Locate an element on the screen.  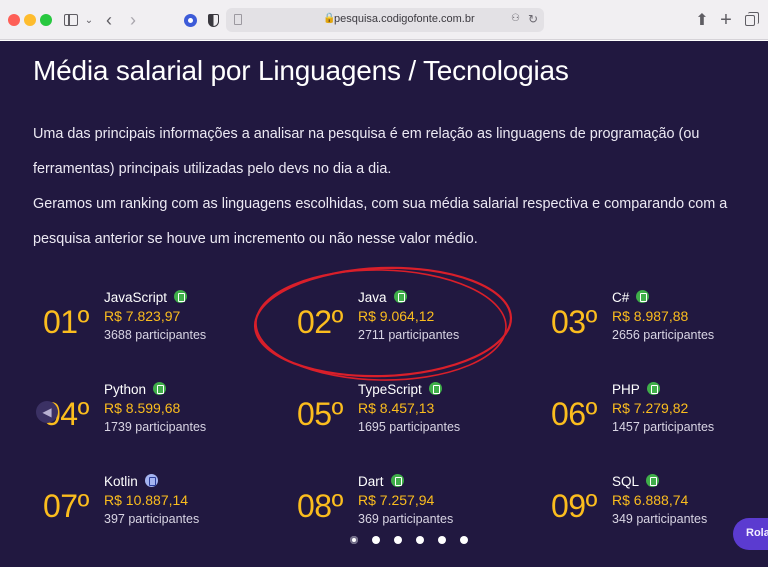
average-salary: R$ 8.987,88 is located at coordinates (650, 316).